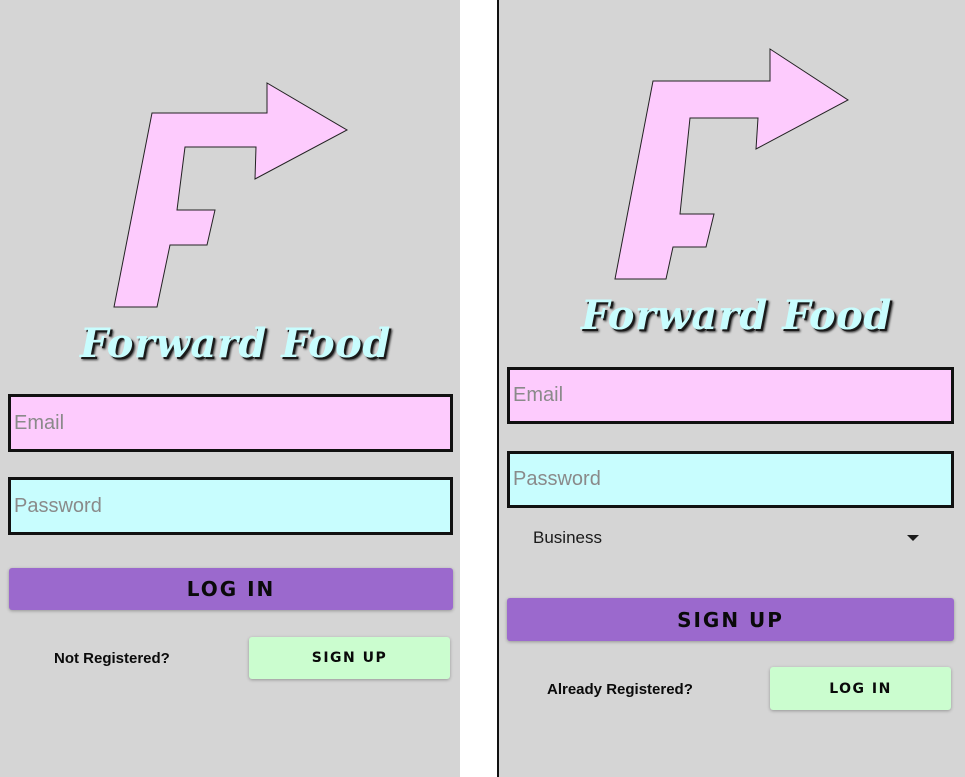 This screenshot has height=777, width=965. I want to click on not-registered-label: Not Registered?, so click(112, 658).